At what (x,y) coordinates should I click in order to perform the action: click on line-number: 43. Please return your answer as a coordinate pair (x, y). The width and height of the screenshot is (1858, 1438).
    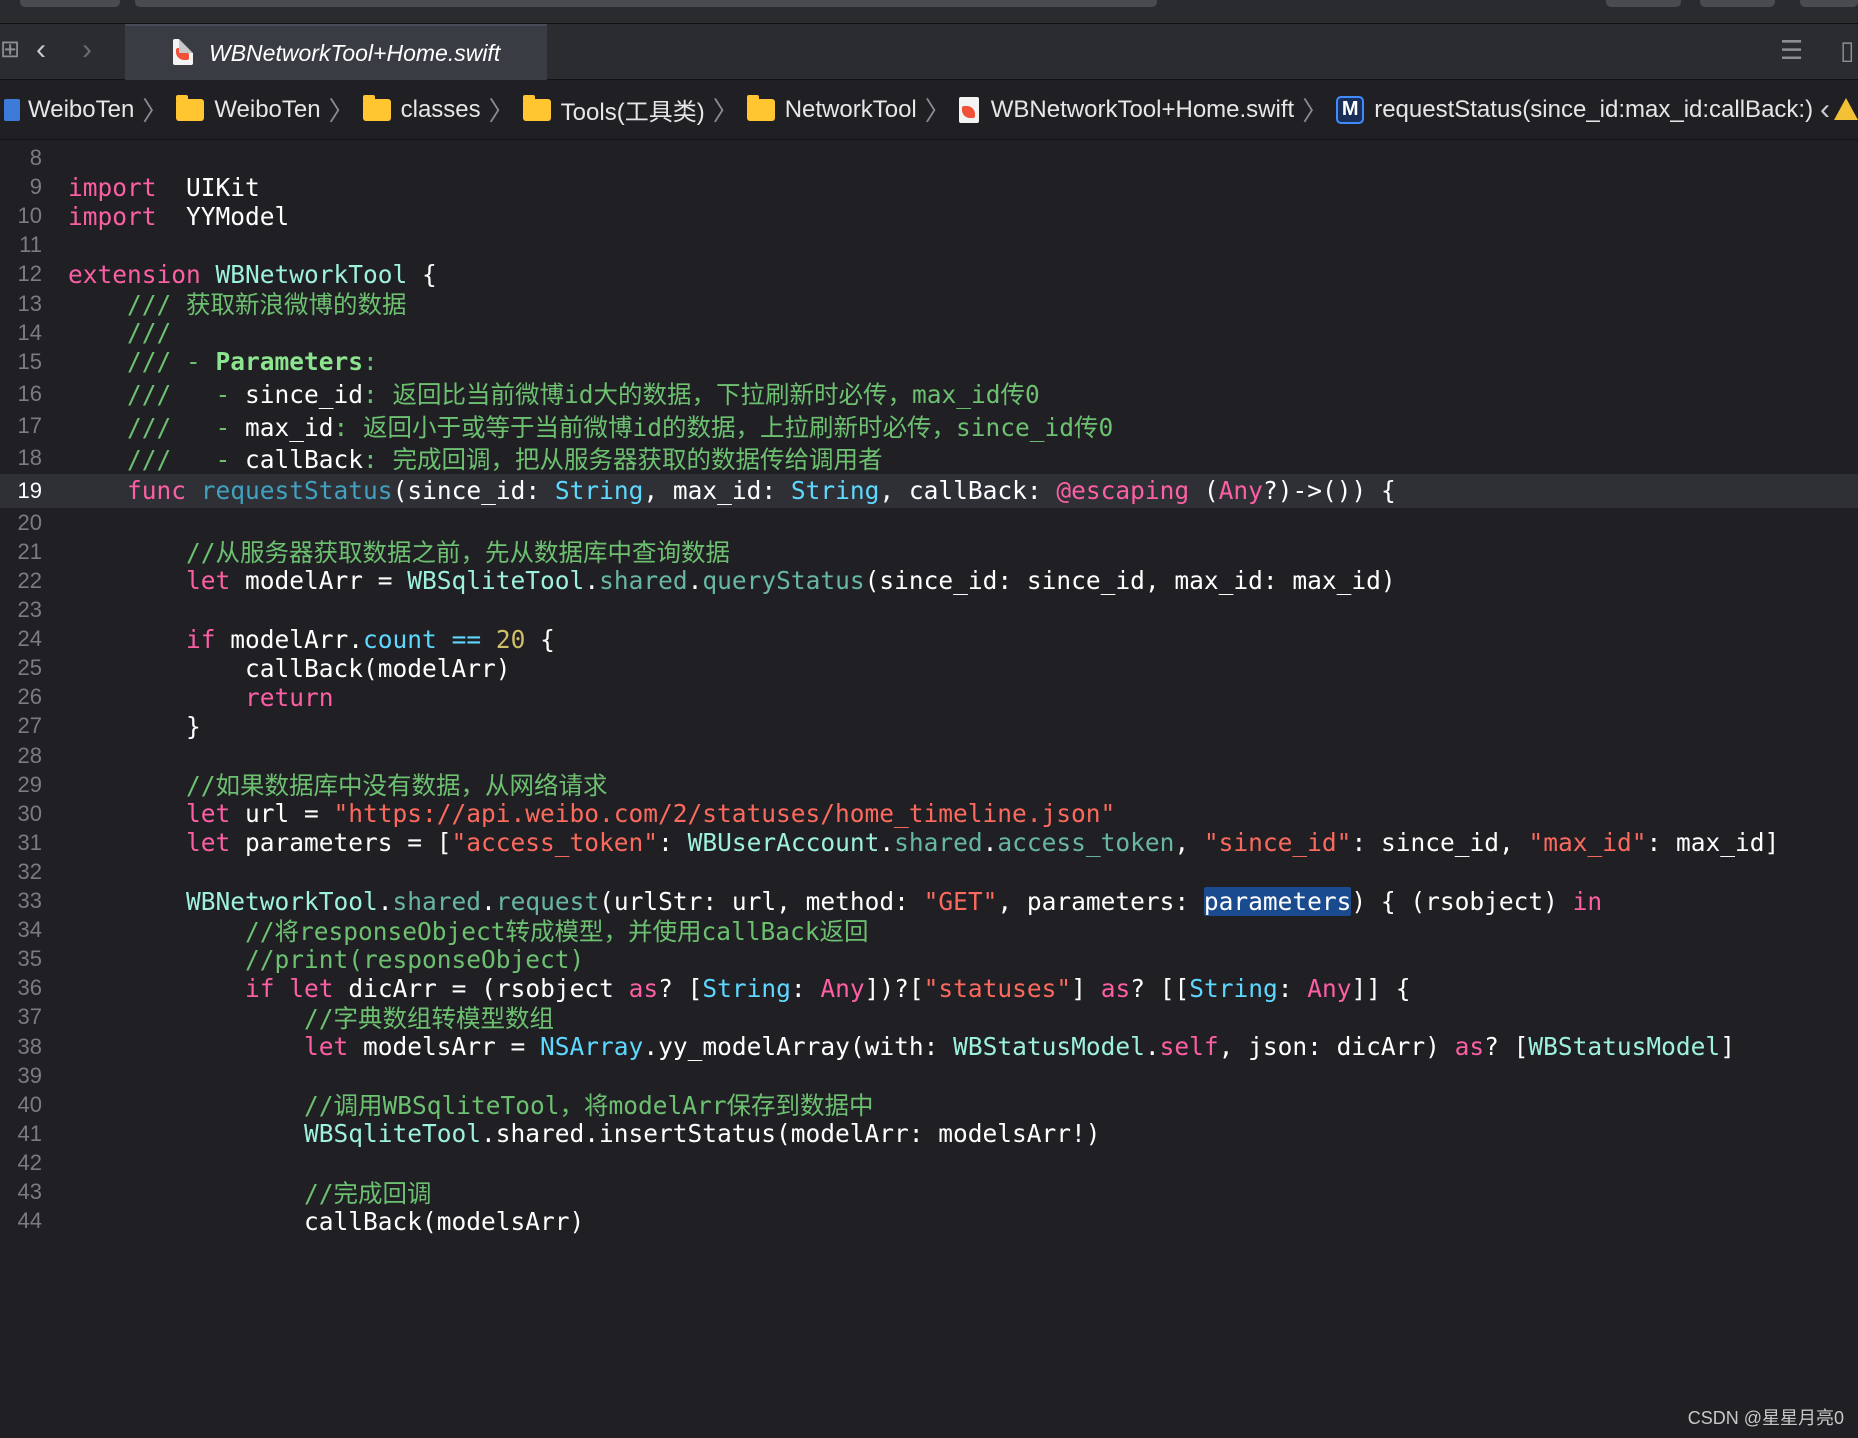
    Looking at the image, I should click on (29, 1191).